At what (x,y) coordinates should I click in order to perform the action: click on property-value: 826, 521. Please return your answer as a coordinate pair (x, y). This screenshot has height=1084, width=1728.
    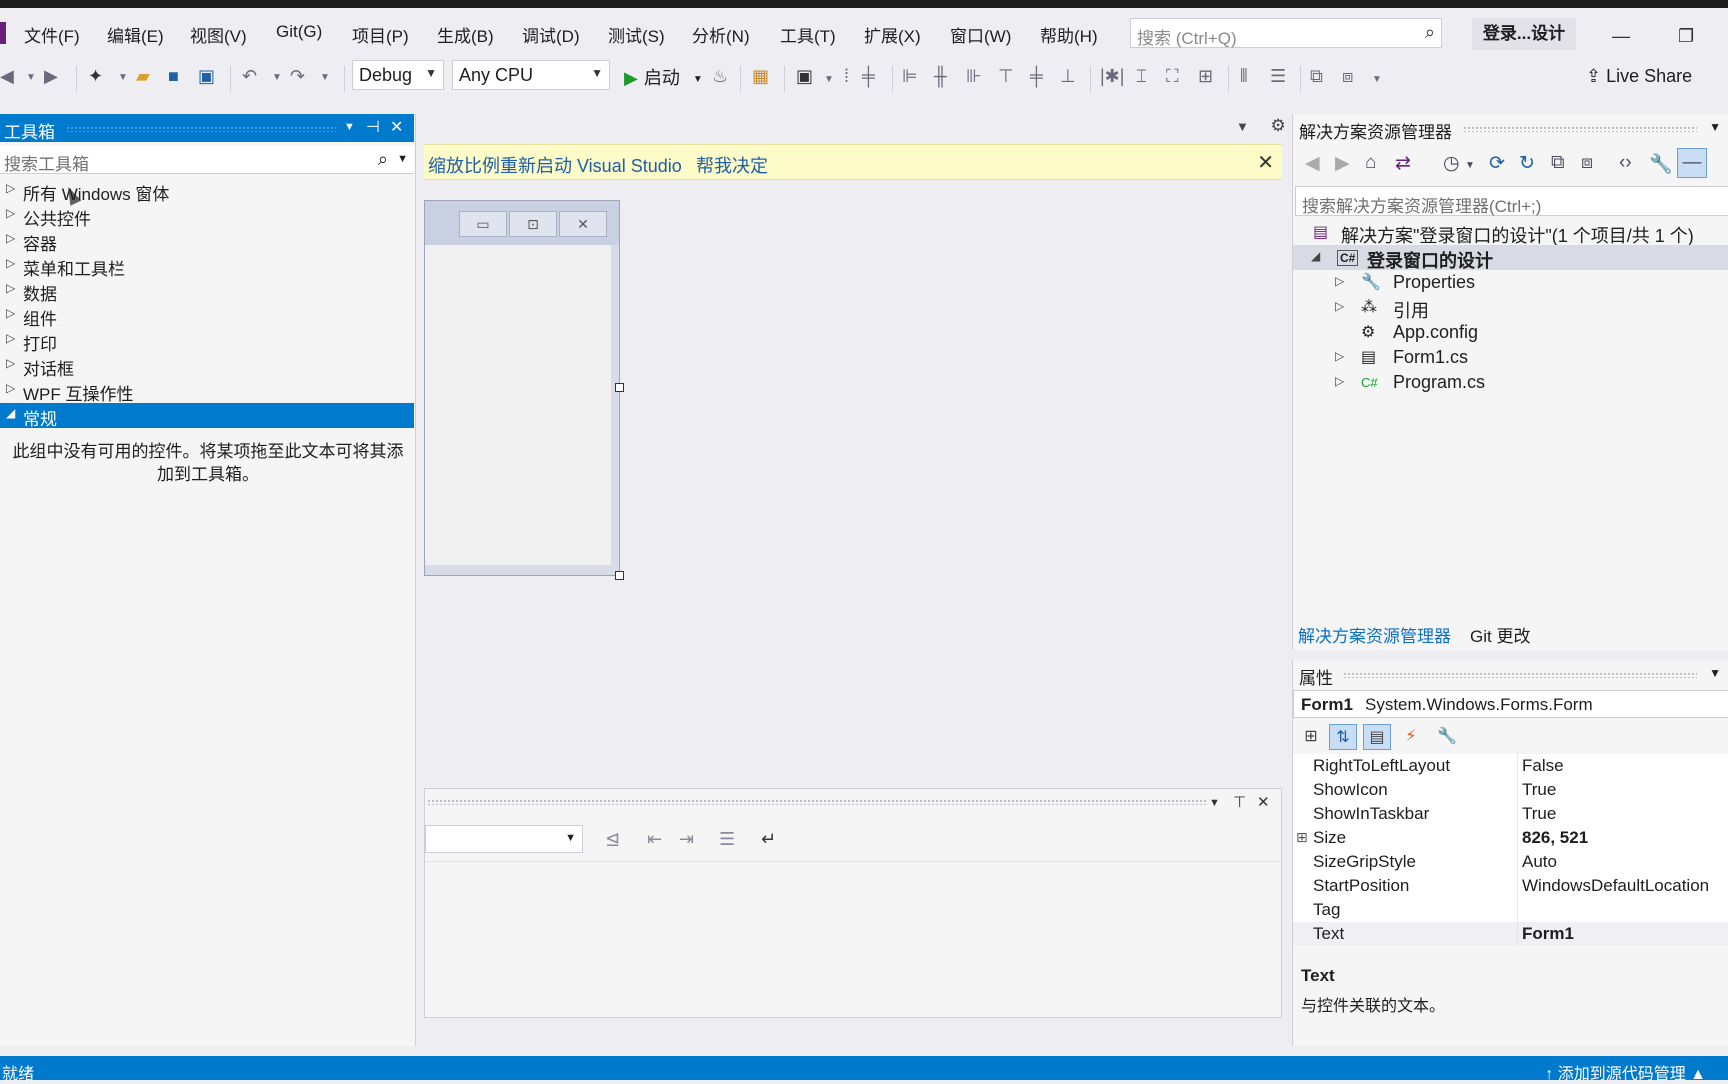
    Looking at the image, I should click on (1555, 838).